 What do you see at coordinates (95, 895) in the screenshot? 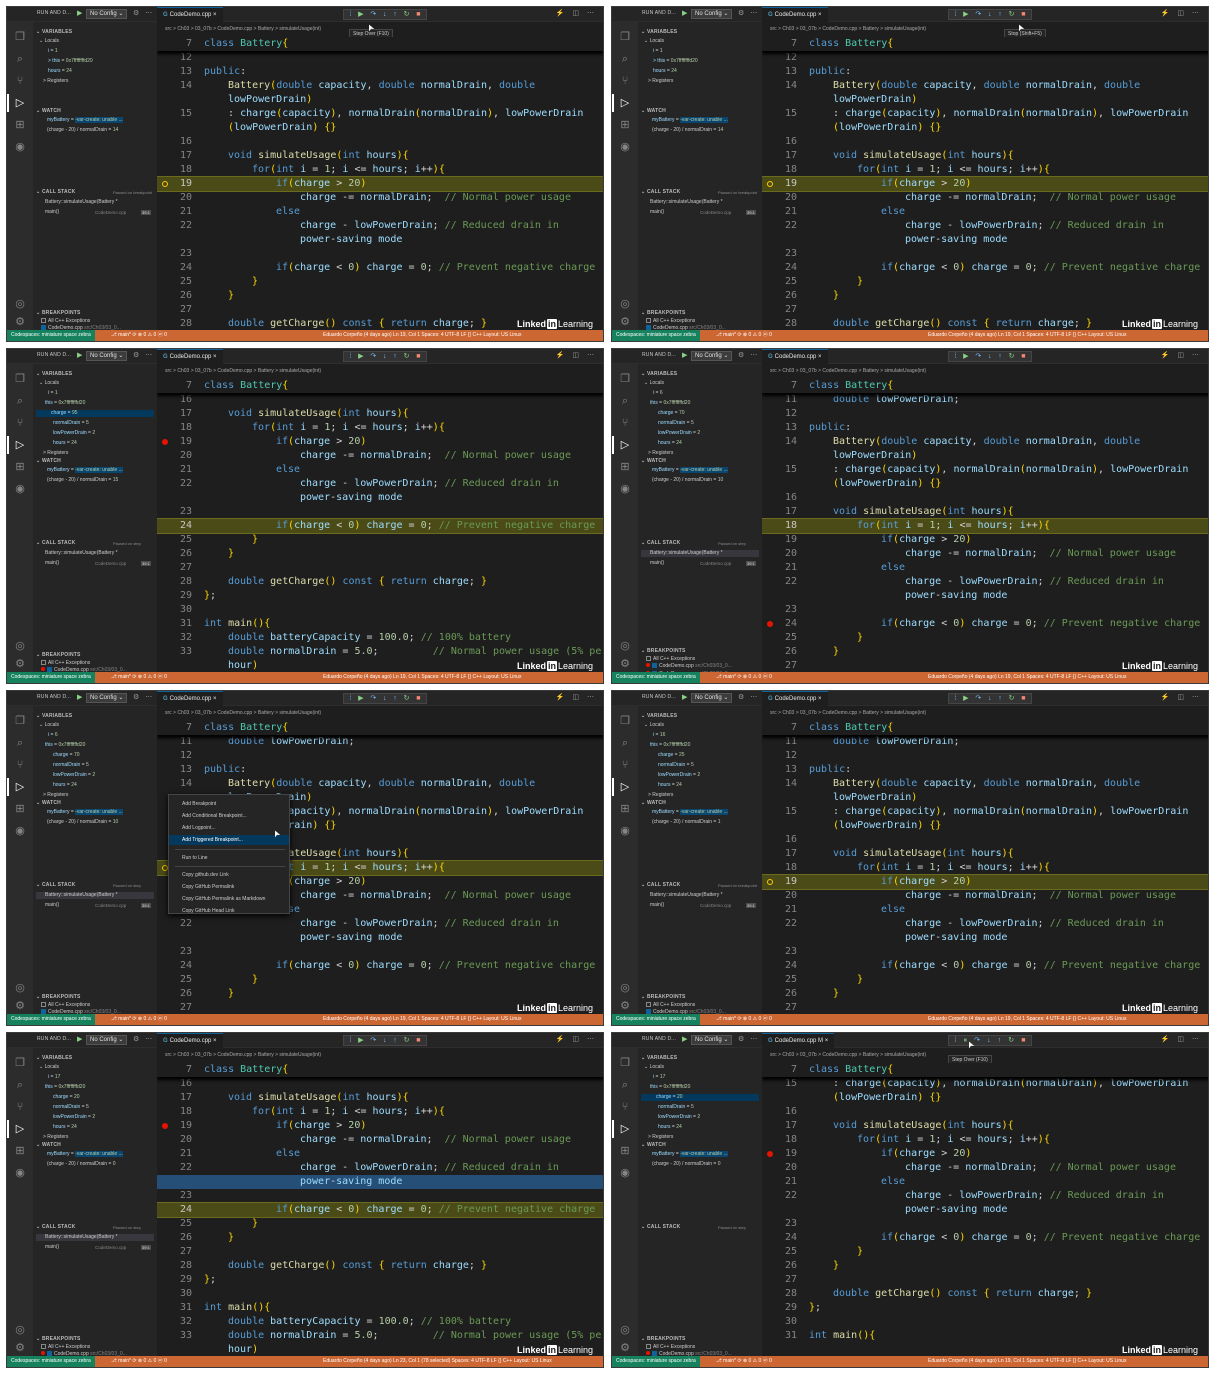
I see `stack-frame: Battery::simulateUsage(Battery *` at bounding box center [95, 895].